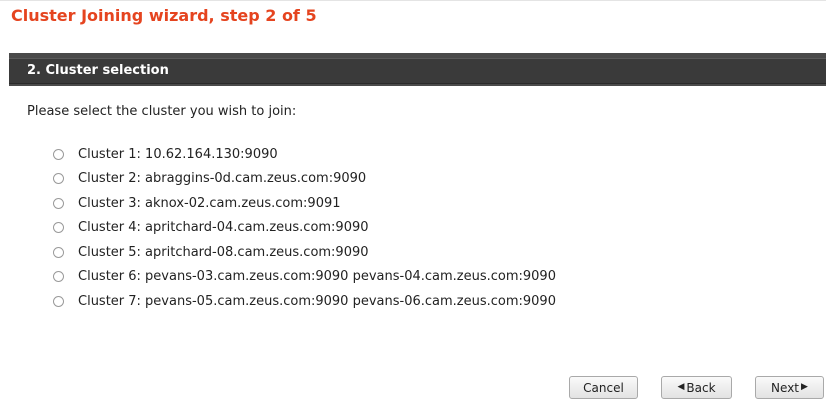 This screenshot has width=826, height=404. I want to click on top-divider, so click(413, 0).